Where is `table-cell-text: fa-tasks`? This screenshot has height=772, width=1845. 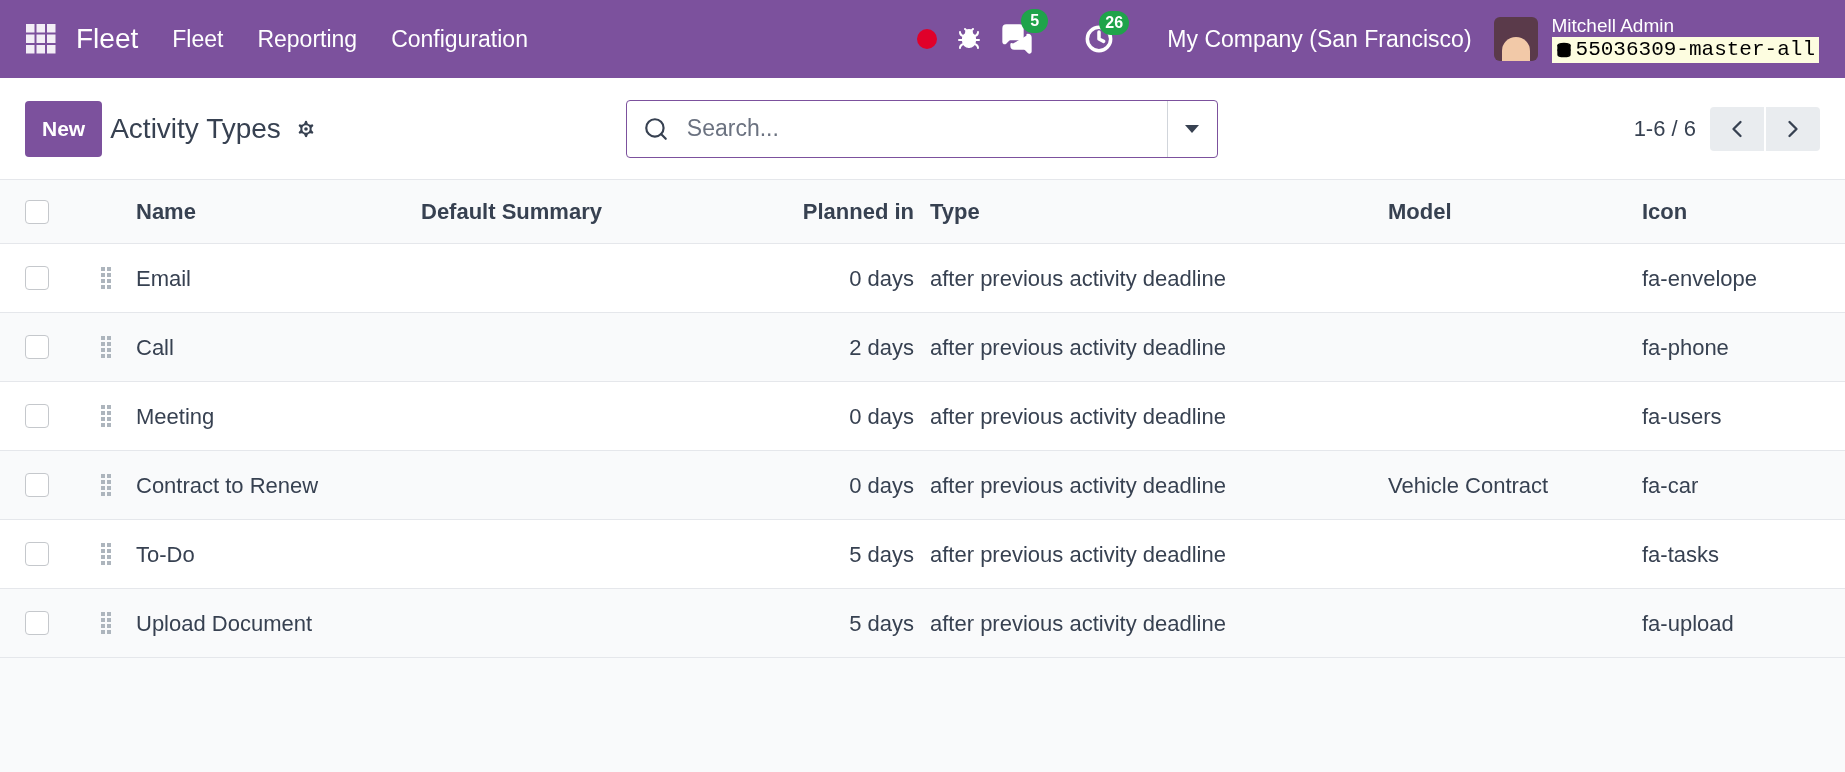 table-cell-text: fa-tasks is located at coordinates (1681, 554).